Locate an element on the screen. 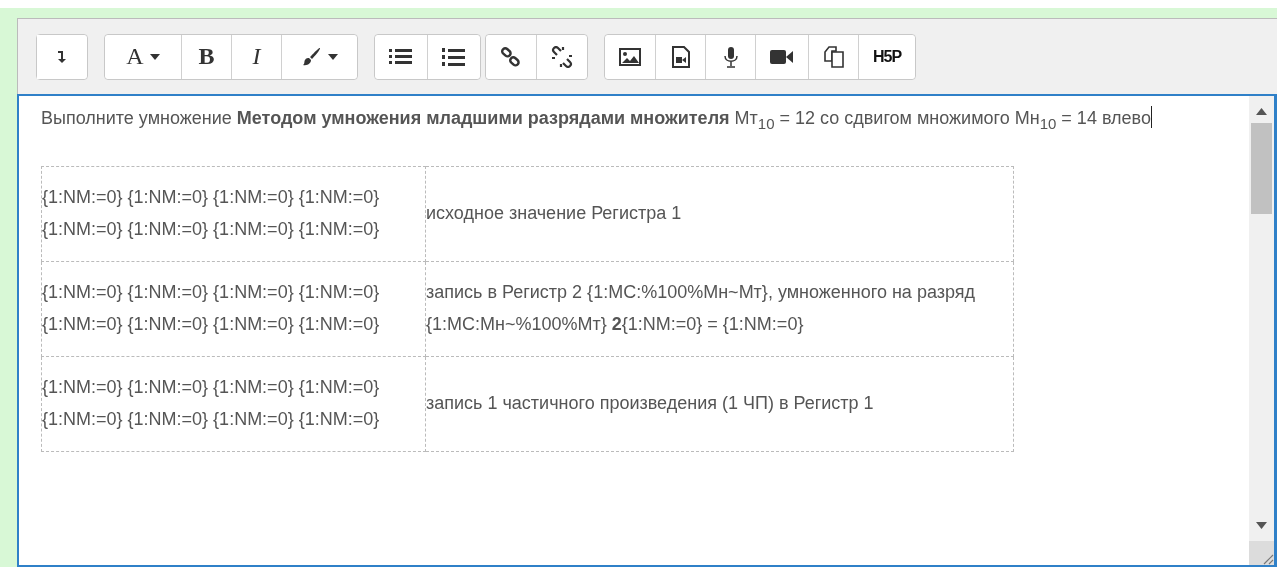 Image resolution: width=1277 pixels, height=567 pixels. brush-button is located at coordinates (319, 56).